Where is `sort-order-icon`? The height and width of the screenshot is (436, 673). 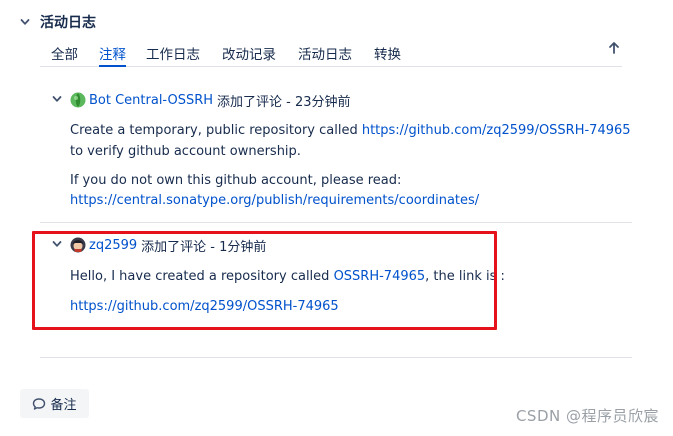 sort-order-icon is located at coordinates (614, 48).